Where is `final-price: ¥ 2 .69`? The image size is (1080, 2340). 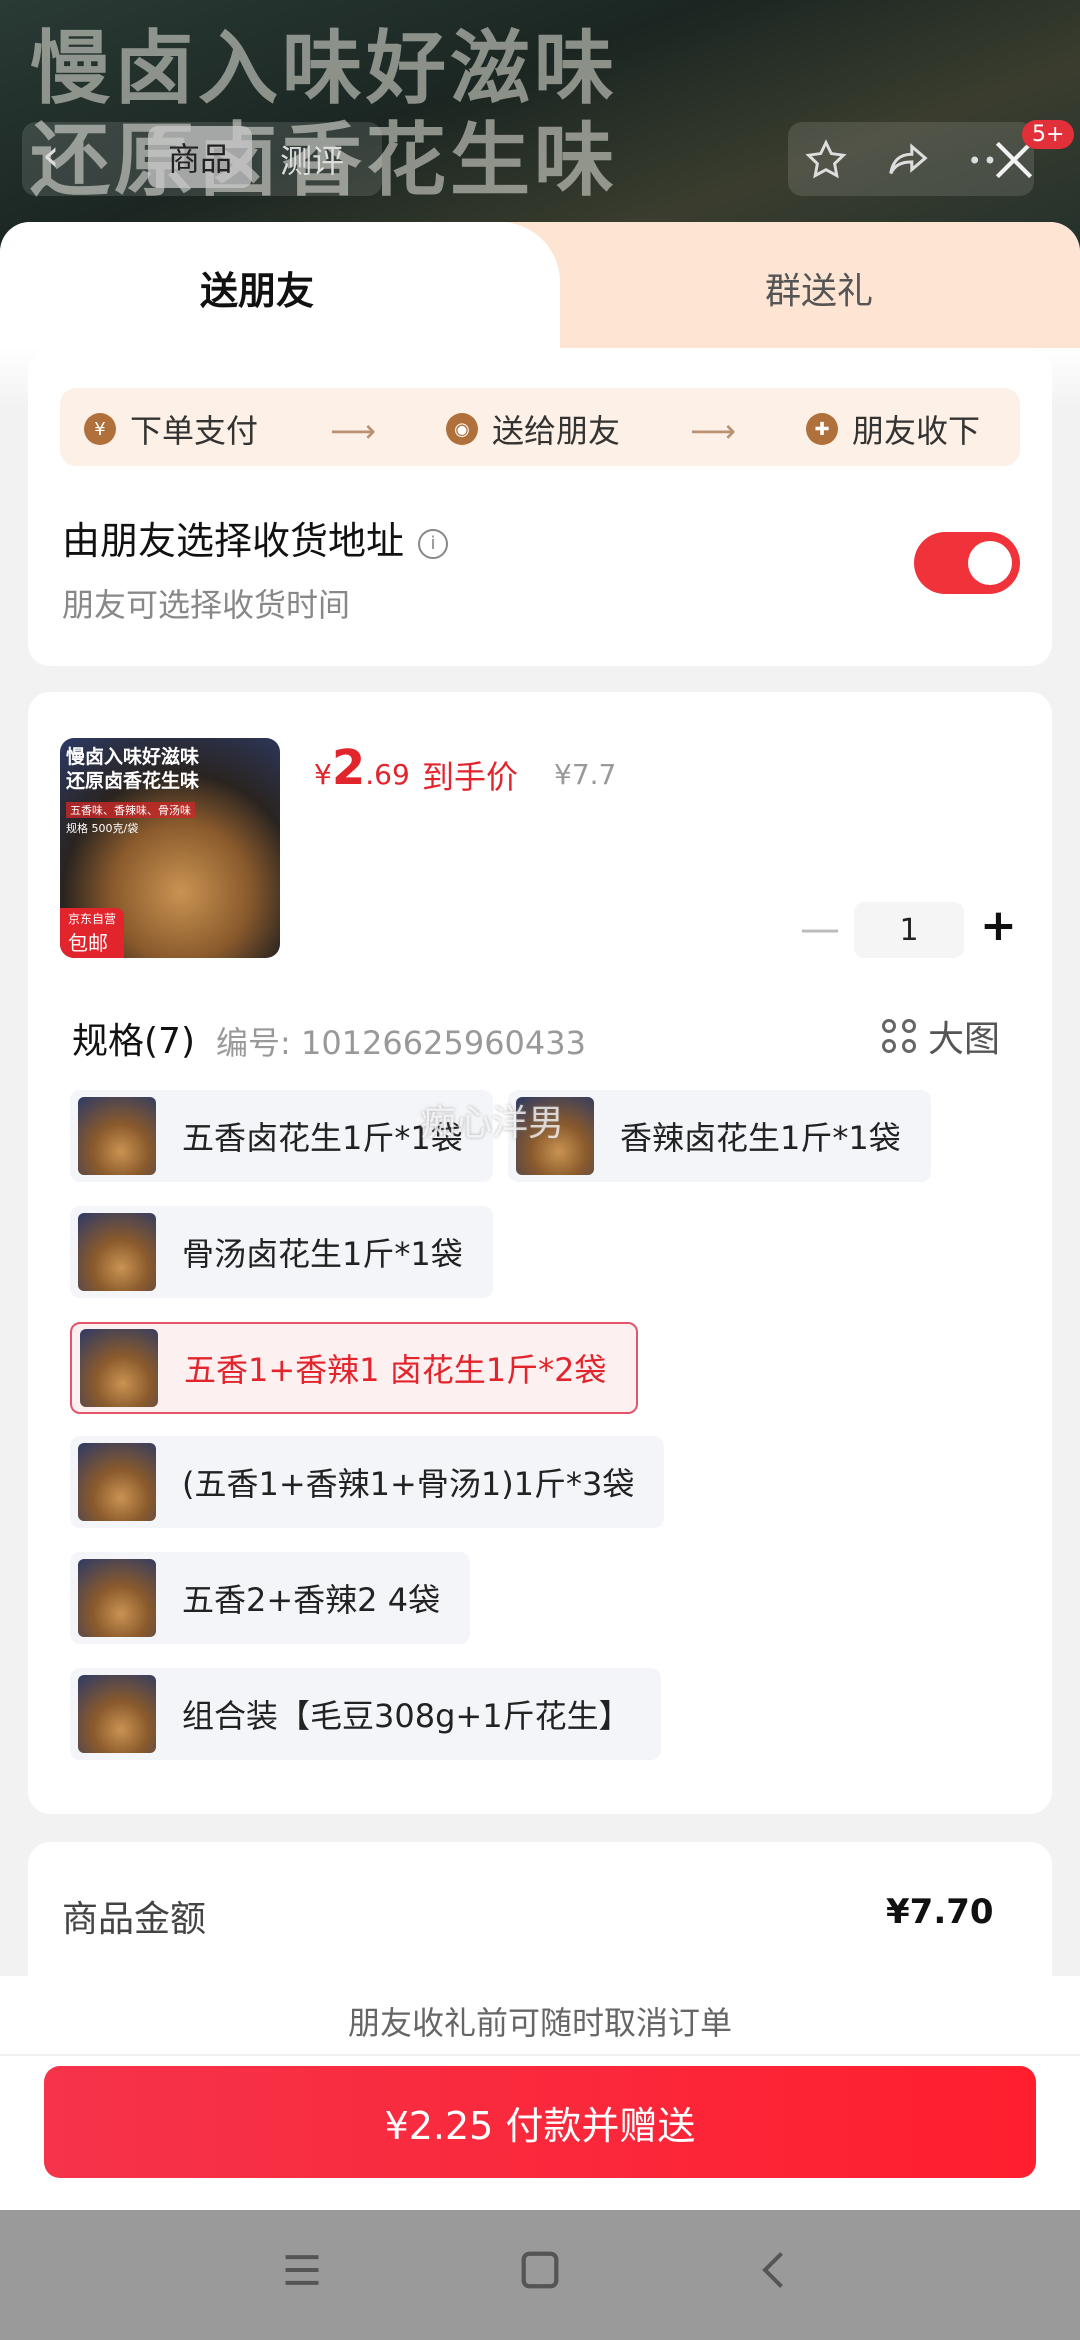
final-price: ¥ 2 .69 is located at coordinates (362, 768).